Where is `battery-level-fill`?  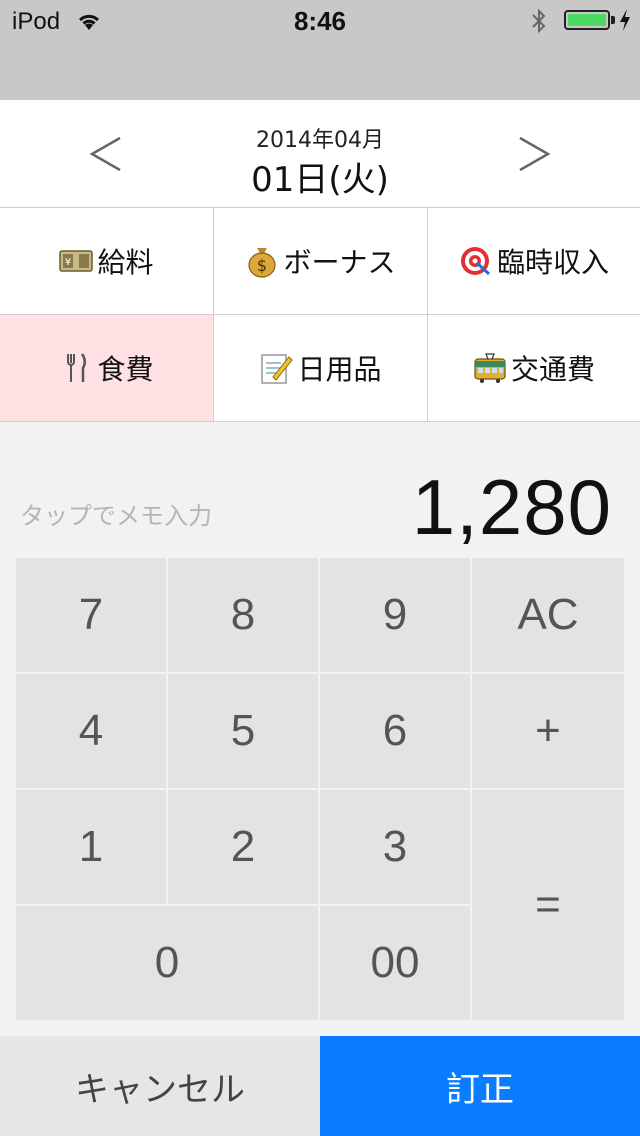 battery-level-fill is located at coordinates (587, 20).